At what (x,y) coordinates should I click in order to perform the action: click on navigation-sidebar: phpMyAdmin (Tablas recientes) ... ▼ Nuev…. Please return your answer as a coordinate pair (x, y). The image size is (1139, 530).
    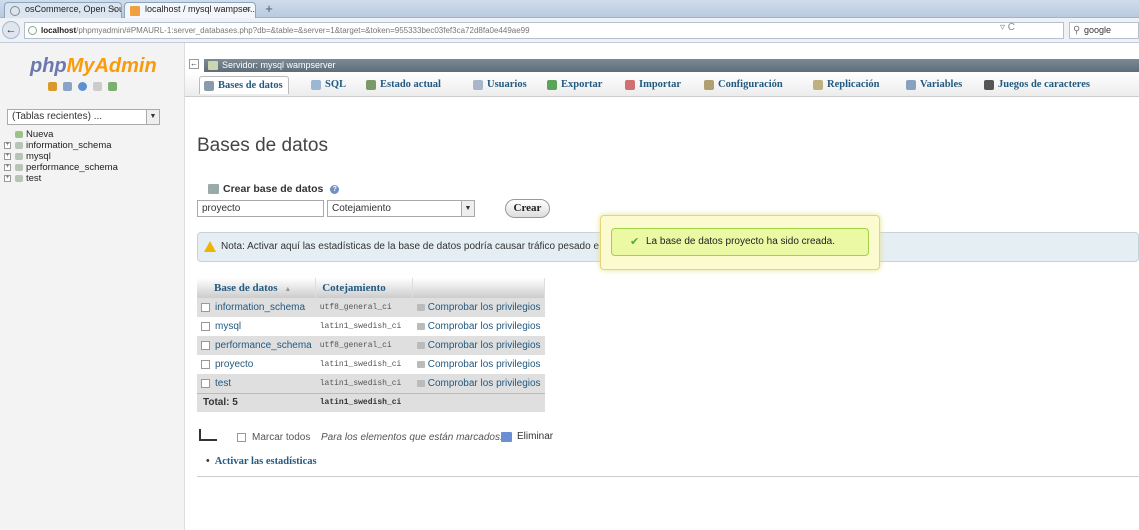
    Looking at the image, I should click on (92, 286).